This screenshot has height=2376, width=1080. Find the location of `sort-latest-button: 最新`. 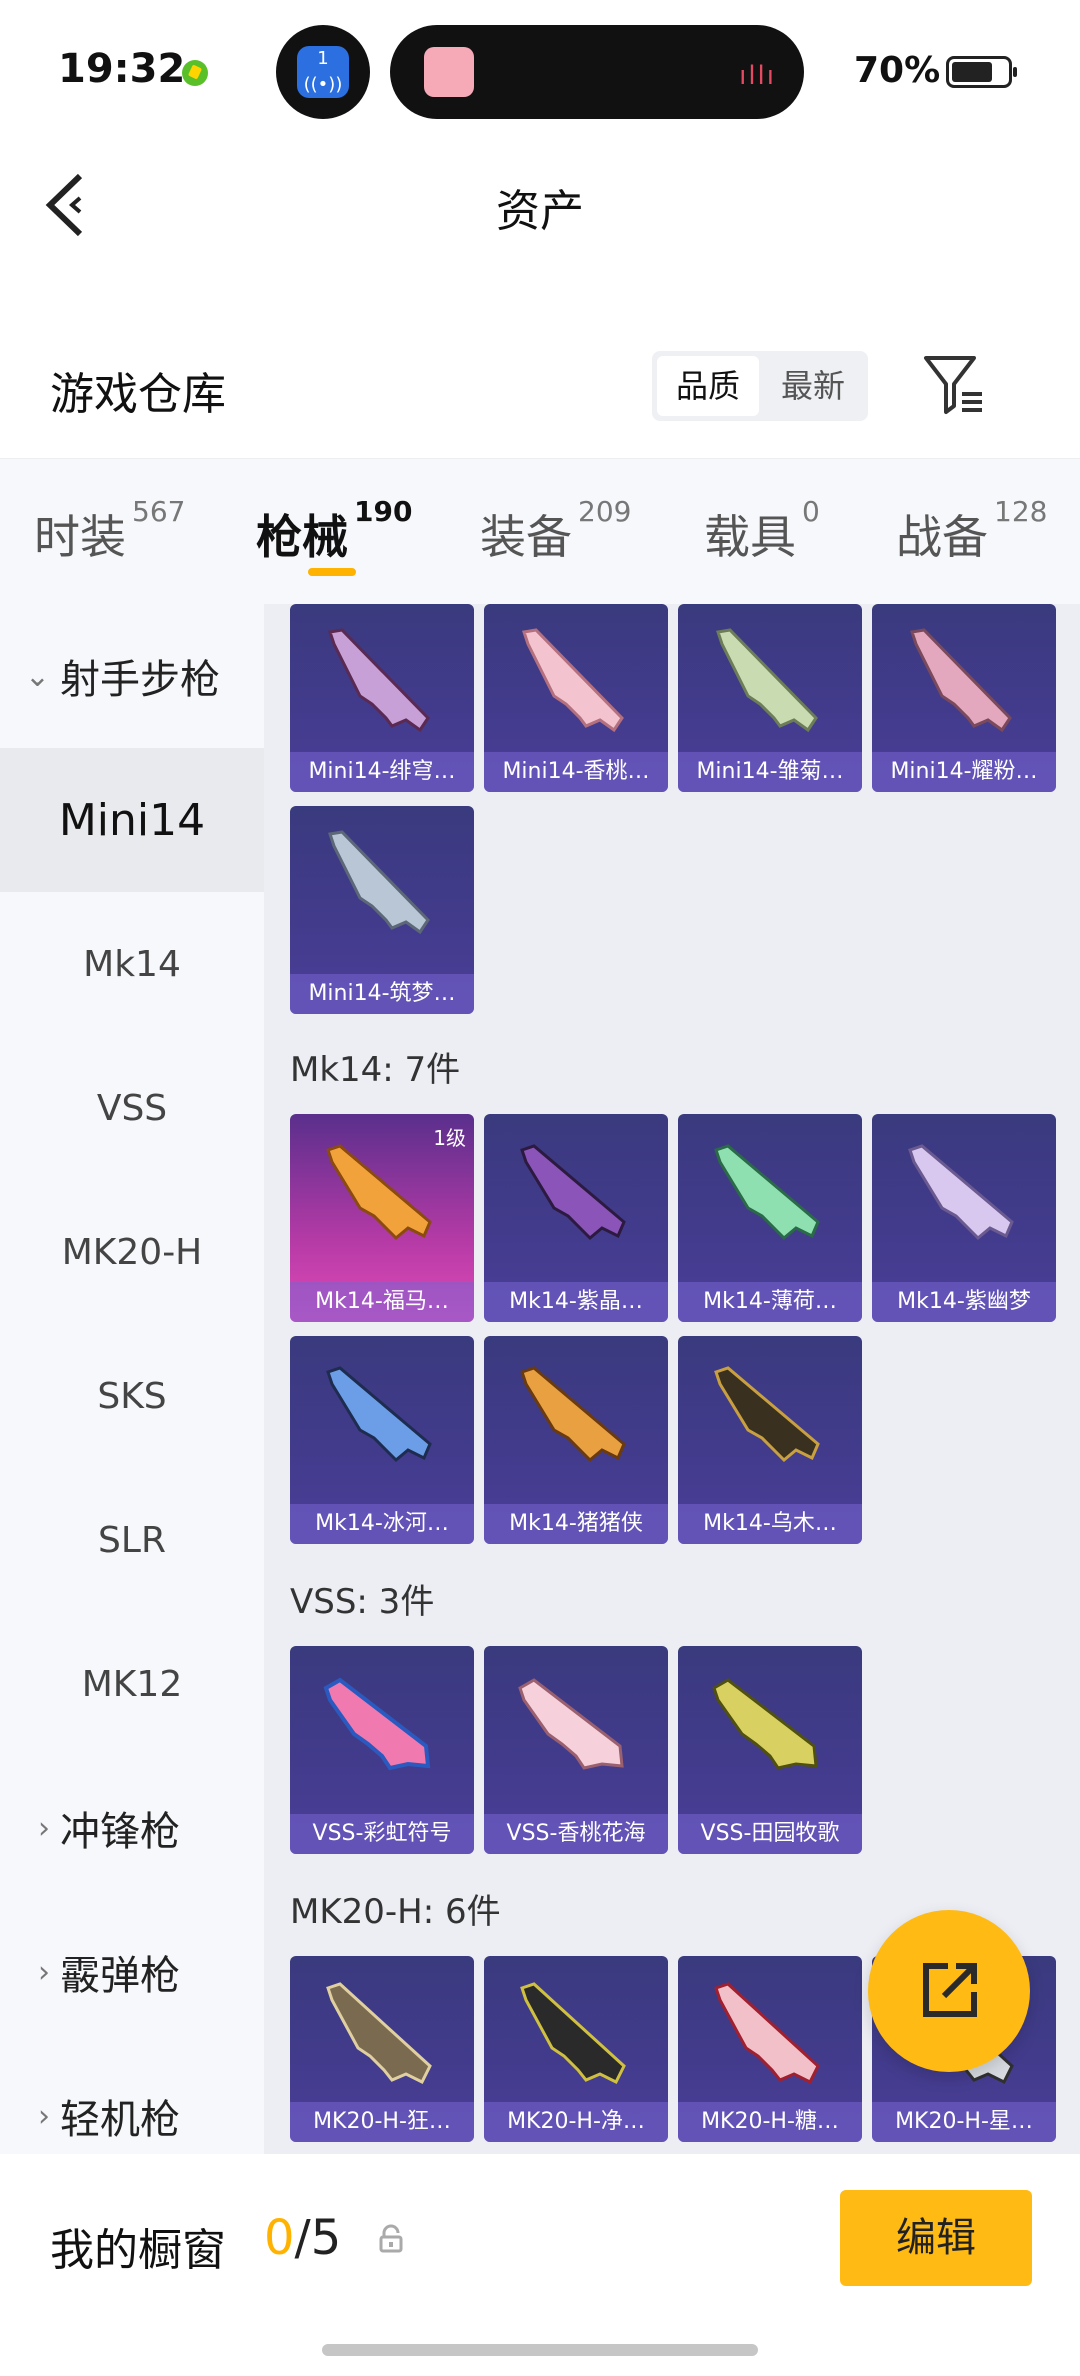

sort-latest-button: 最新 is located at coordinates (813, 386).